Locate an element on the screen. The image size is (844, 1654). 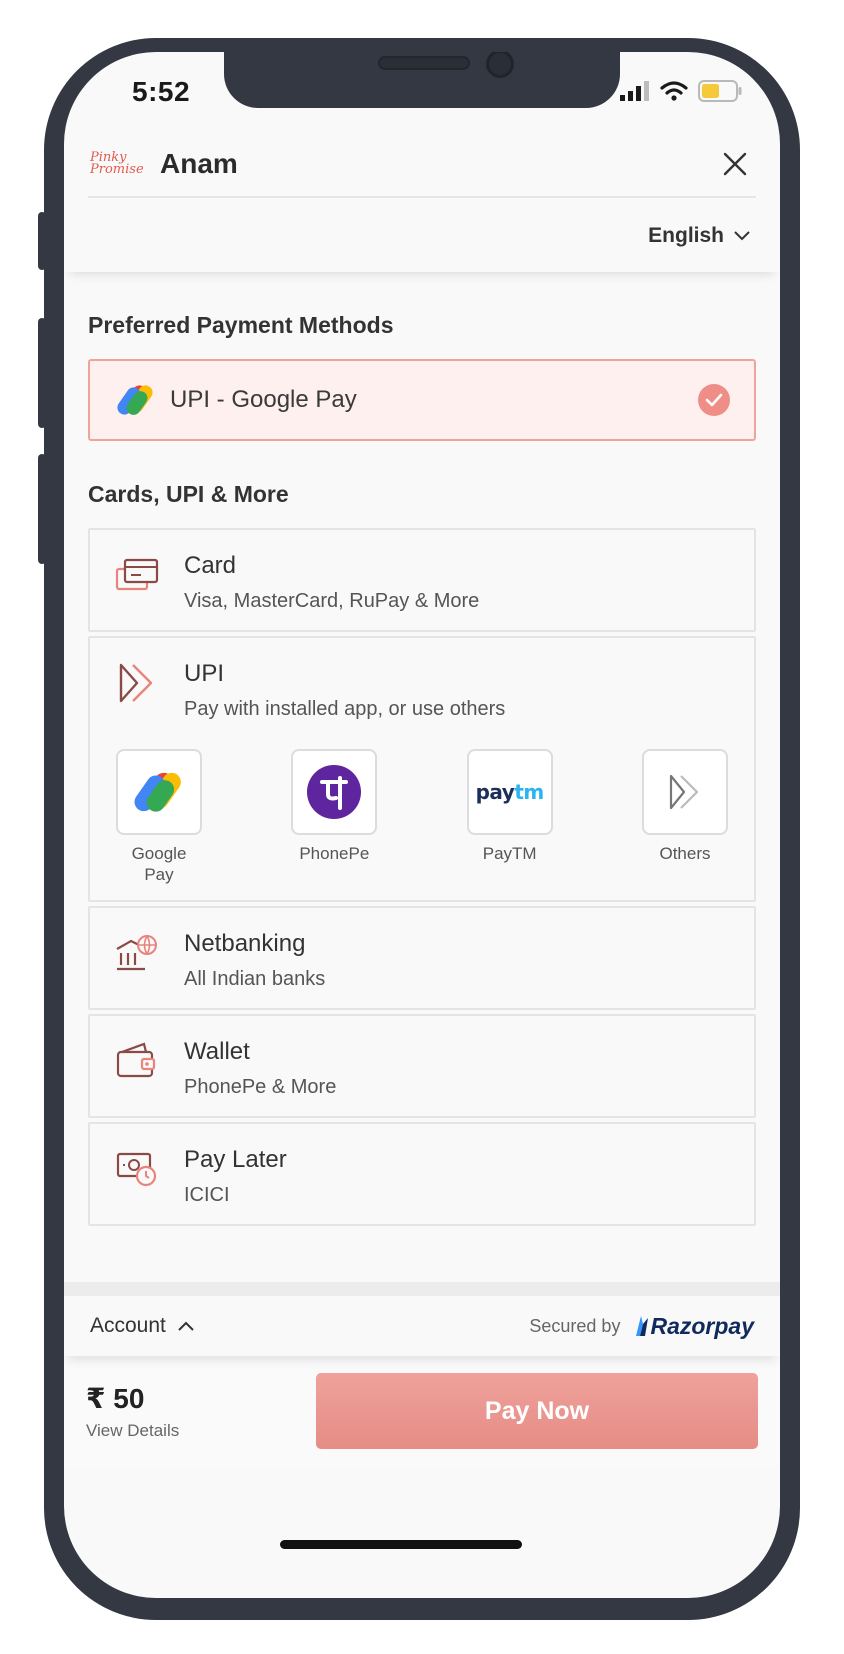
merchant-name: Anam is located at coordinates (199, 163).